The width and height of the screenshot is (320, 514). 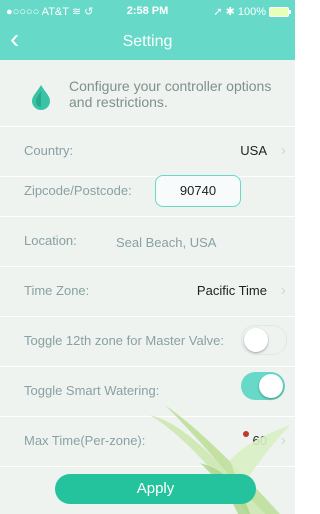 What do you see at coordinates (253, 150) in the screenshot?
I see `country-value: USA` at bounding box center [253, 150].